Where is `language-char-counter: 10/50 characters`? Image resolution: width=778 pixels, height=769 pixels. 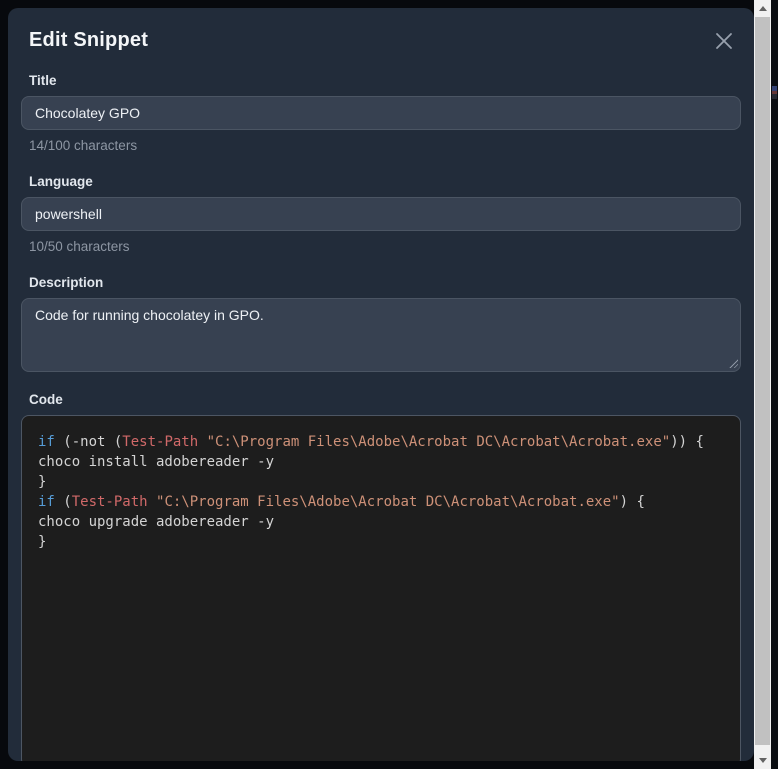 language-char-counter: 10/50 characters is located at coordinates (79, 246).